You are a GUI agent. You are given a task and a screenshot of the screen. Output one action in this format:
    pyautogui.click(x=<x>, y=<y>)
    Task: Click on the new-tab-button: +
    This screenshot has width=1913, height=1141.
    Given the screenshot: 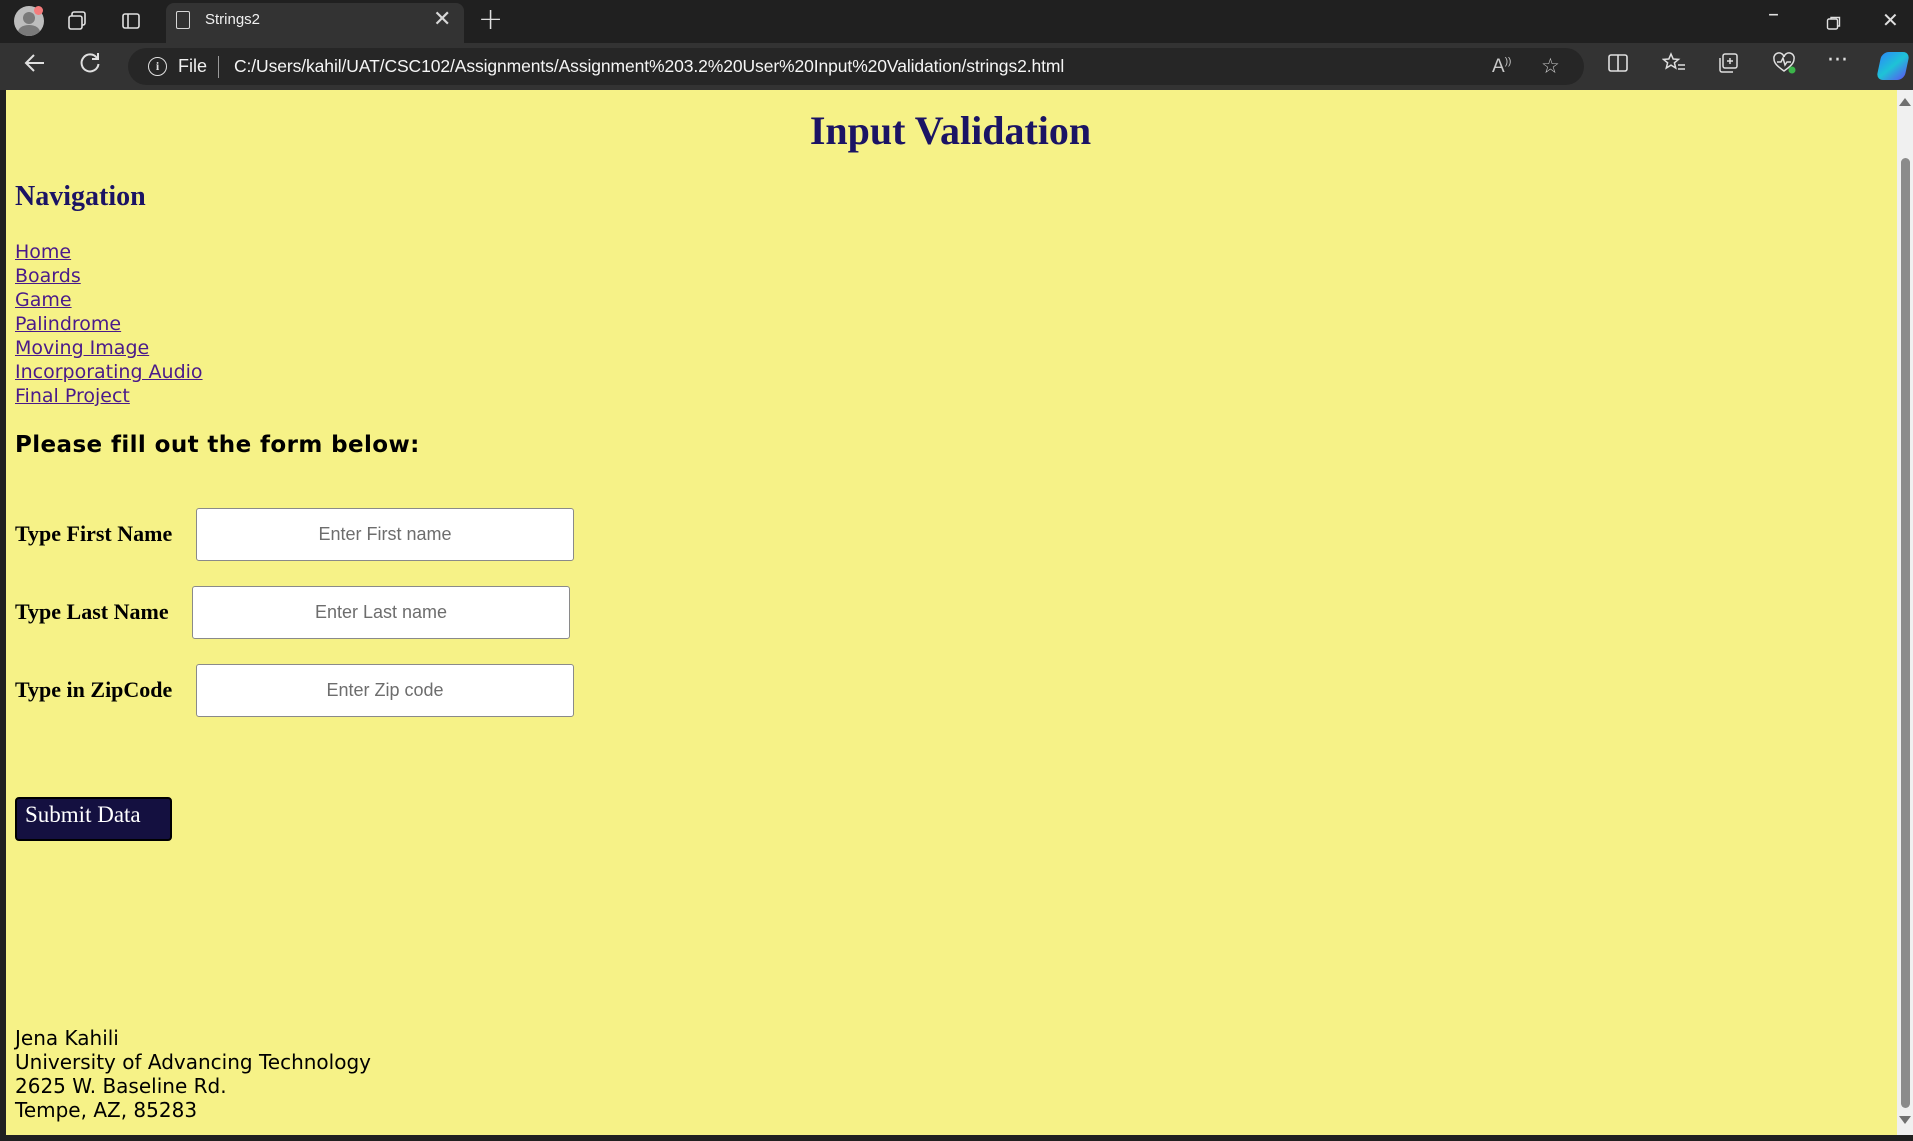 What is the action you would take?
    pyautogui.click(x=490, y=19)
    